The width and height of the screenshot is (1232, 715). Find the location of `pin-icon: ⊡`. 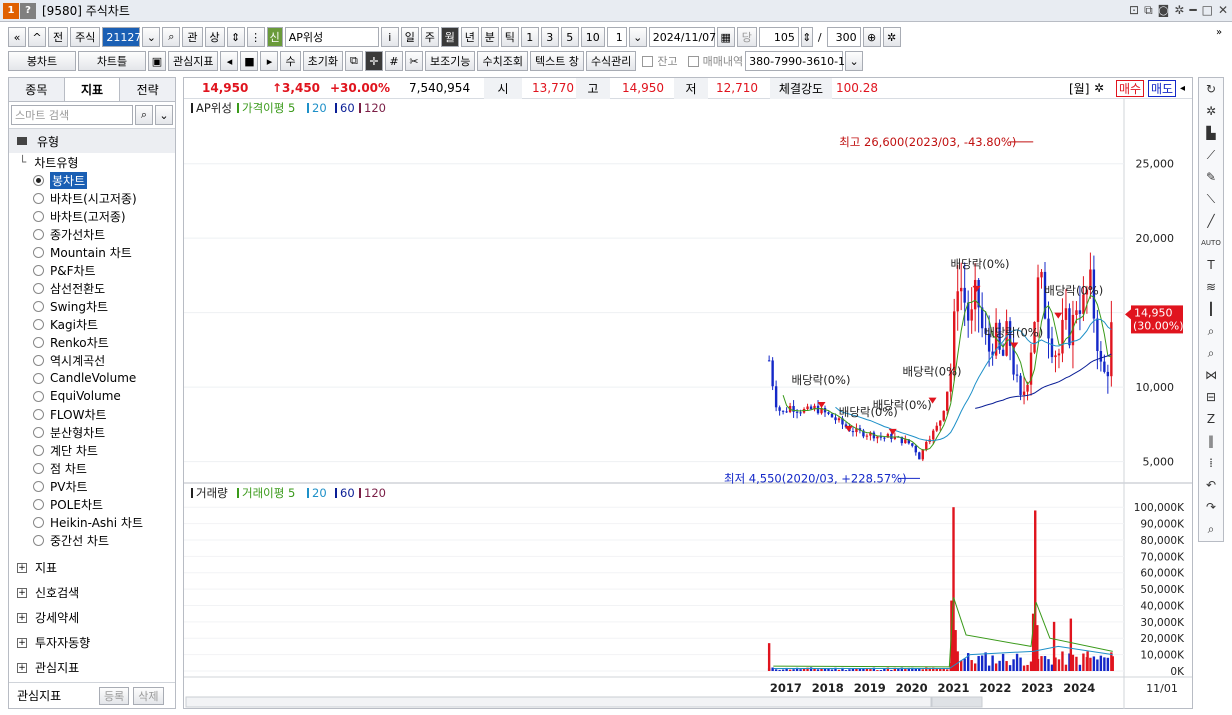

pin-icon: ⊡ is located at coordinates (1134, 10).